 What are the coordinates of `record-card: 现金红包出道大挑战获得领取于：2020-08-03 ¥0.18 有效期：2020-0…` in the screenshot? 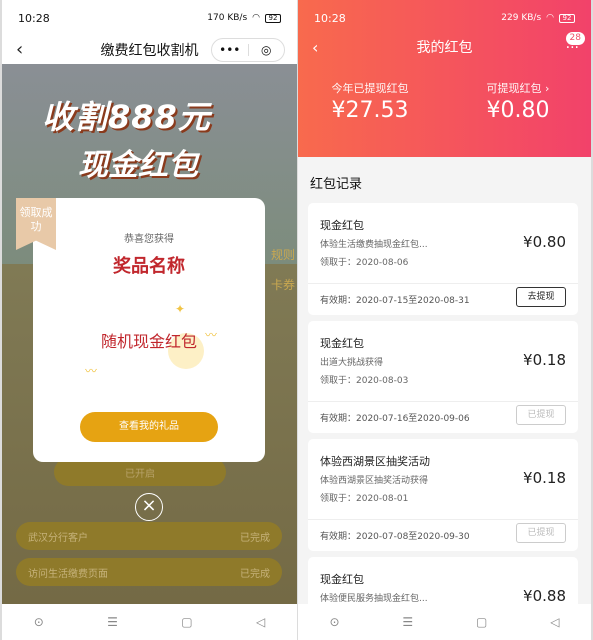 It's located at (443, 377).